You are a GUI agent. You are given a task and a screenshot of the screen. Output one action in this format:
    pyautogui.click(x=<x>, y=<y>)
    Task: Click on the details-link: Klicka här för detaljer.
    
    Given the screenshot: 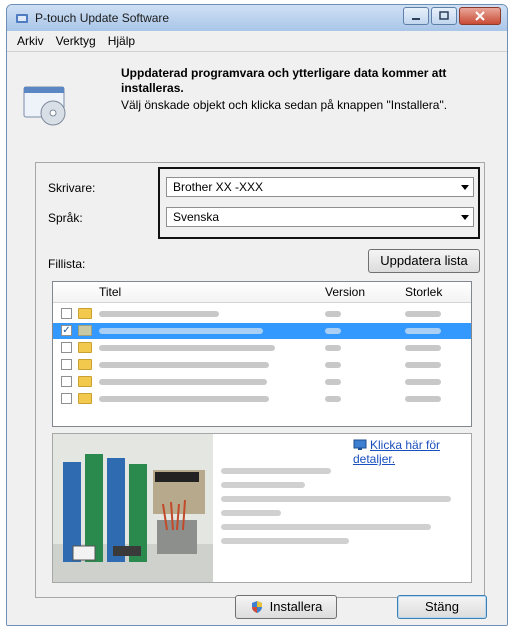 What is the action you would take?
    pyautogui.click(x=412, y=452)
    